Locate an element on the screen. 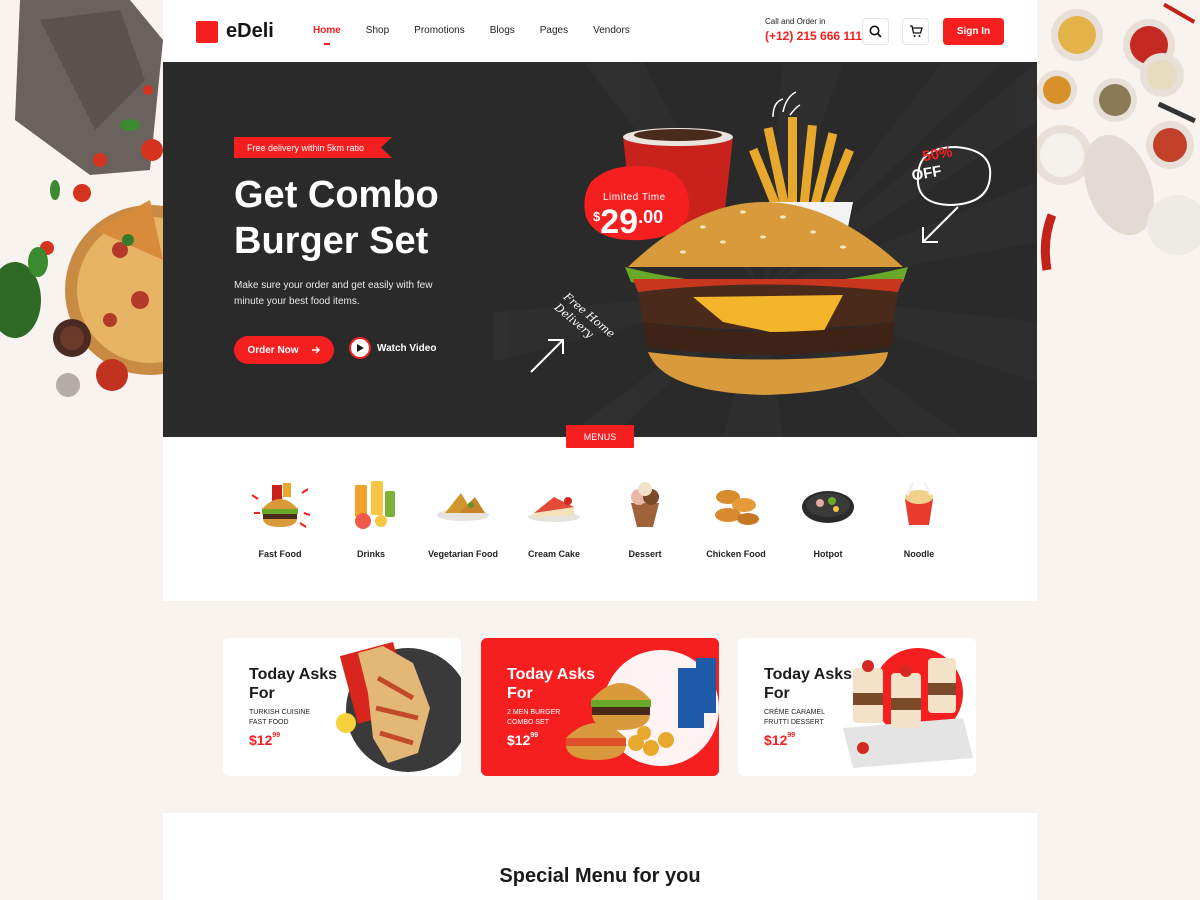  sign-in-button: Sign In is located at coordinates (973, 31).